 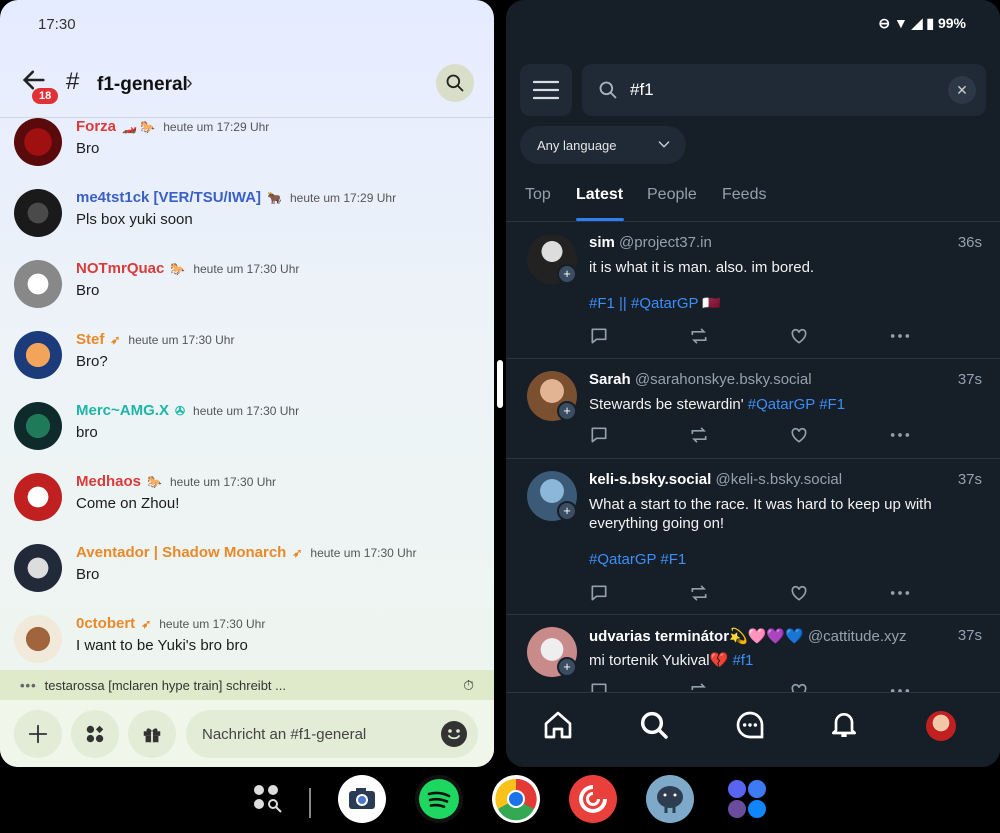 I want to click on language-select: Any language, so click(x=603, y=145).